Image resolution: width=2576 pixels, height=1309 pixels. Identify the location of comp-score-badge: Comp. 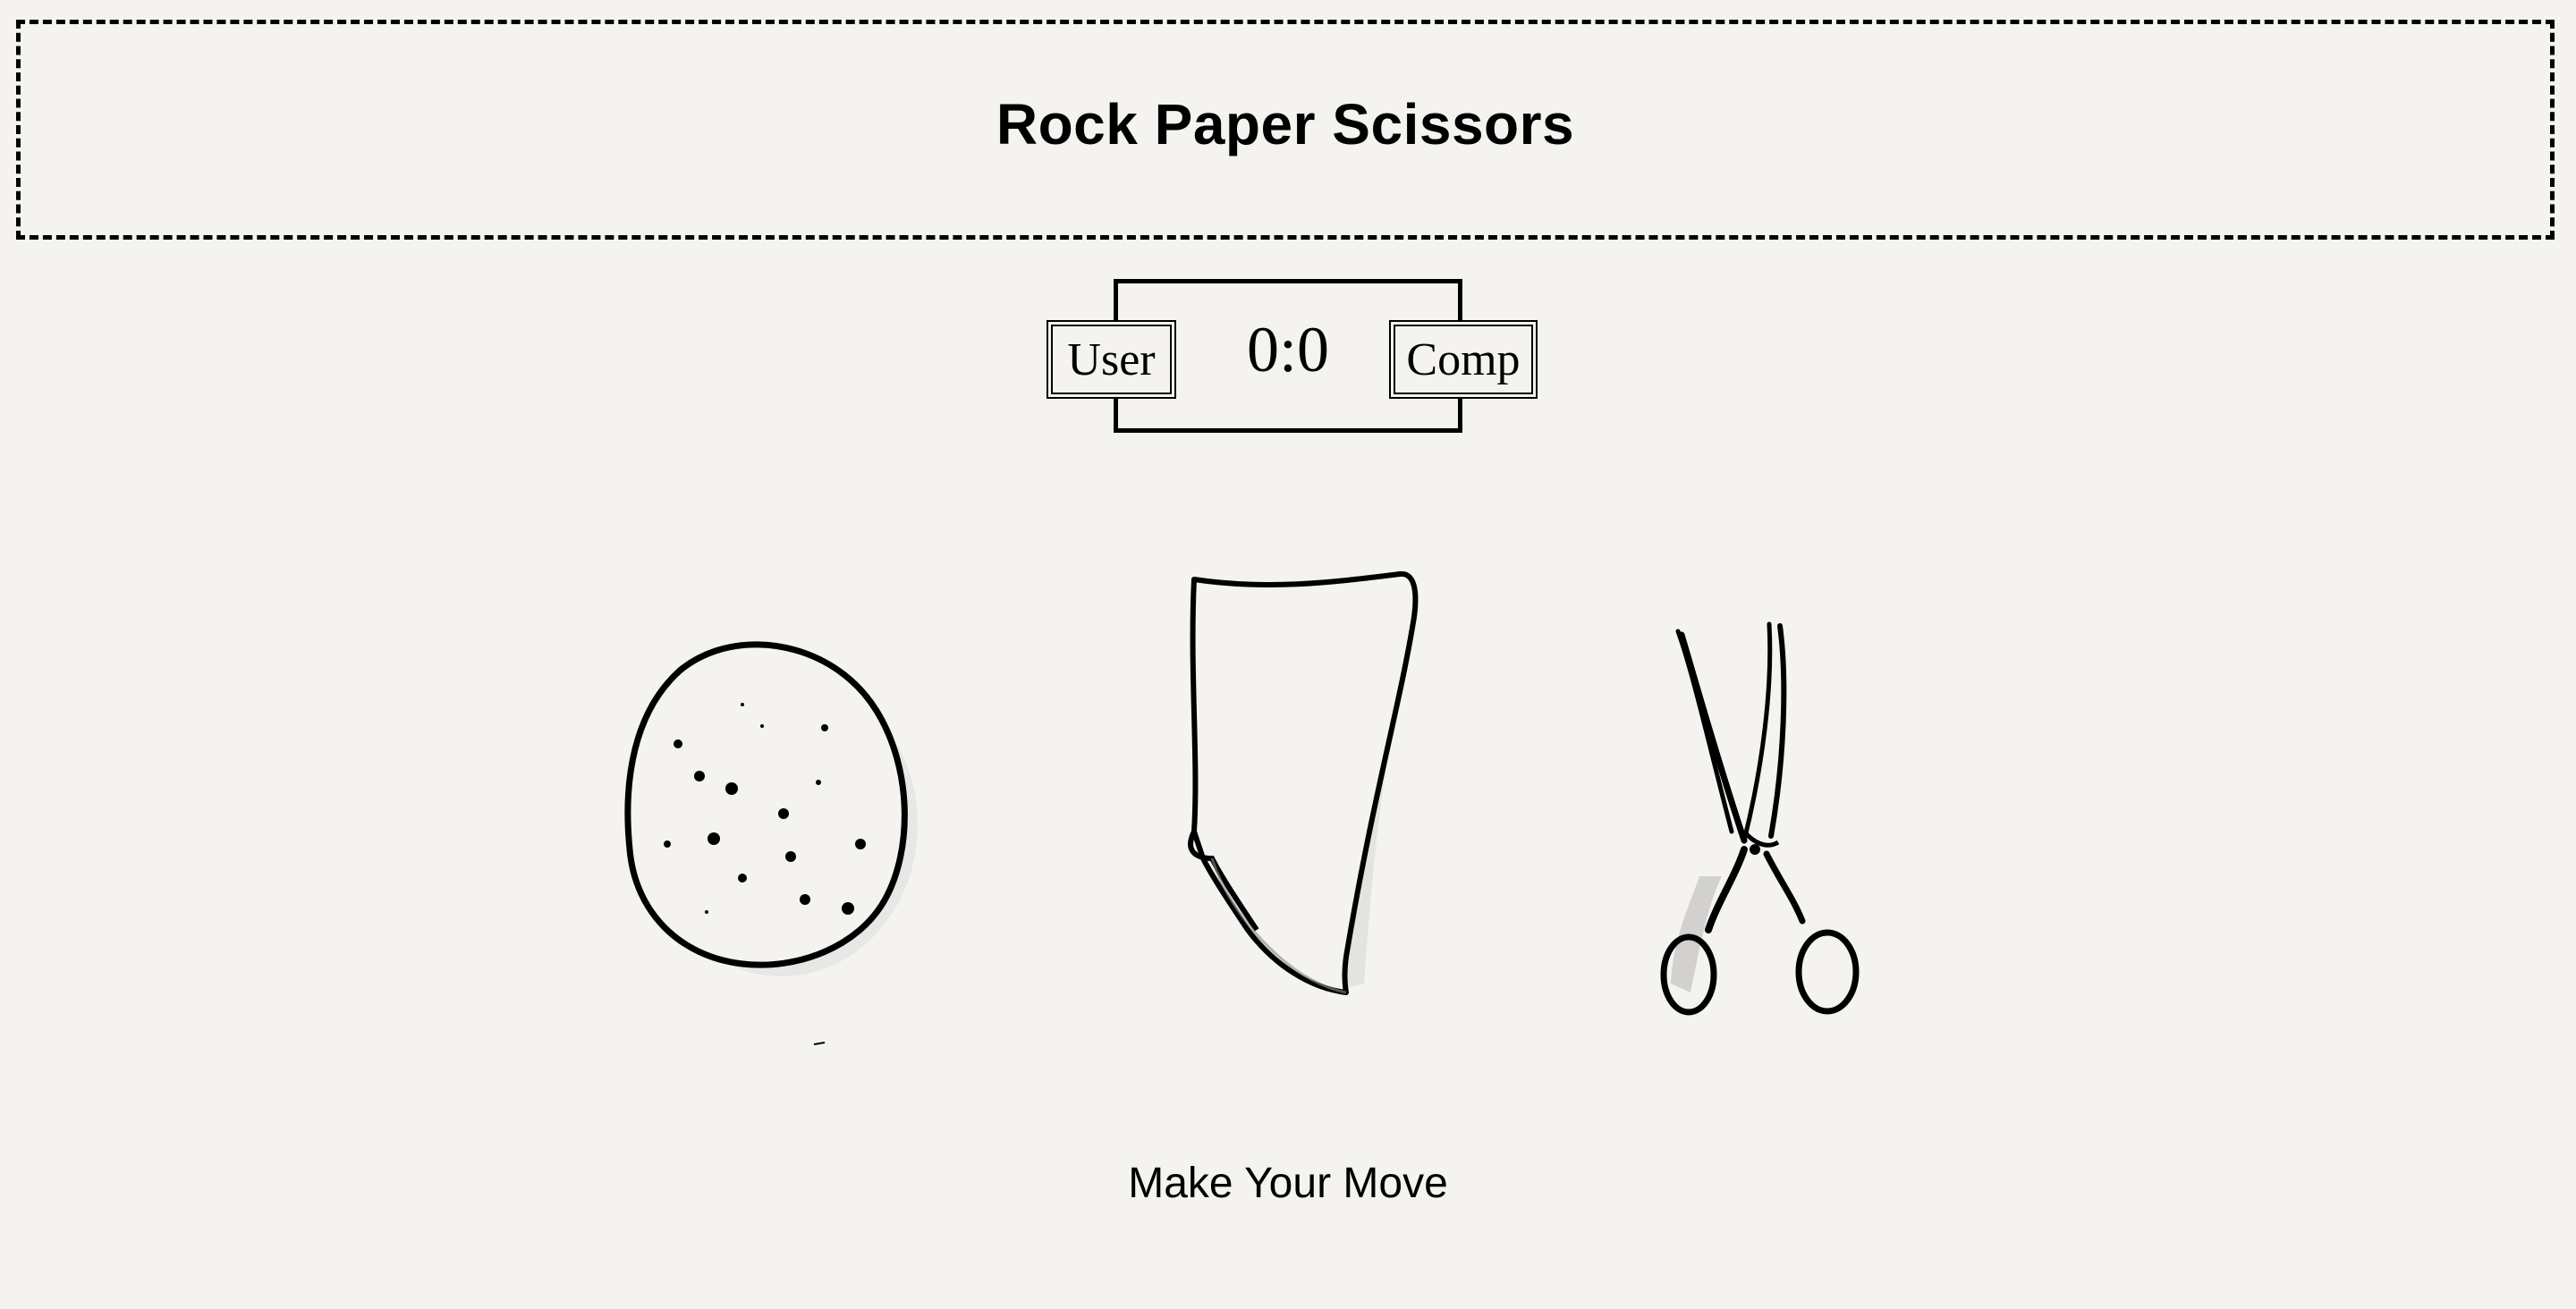
(1463, 359).